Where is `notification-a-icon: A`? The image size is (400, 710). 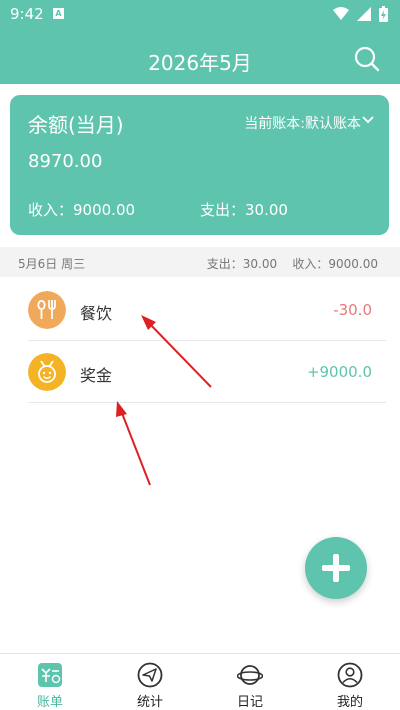
notification-a-icon: A is located at coordinates (58, 13).